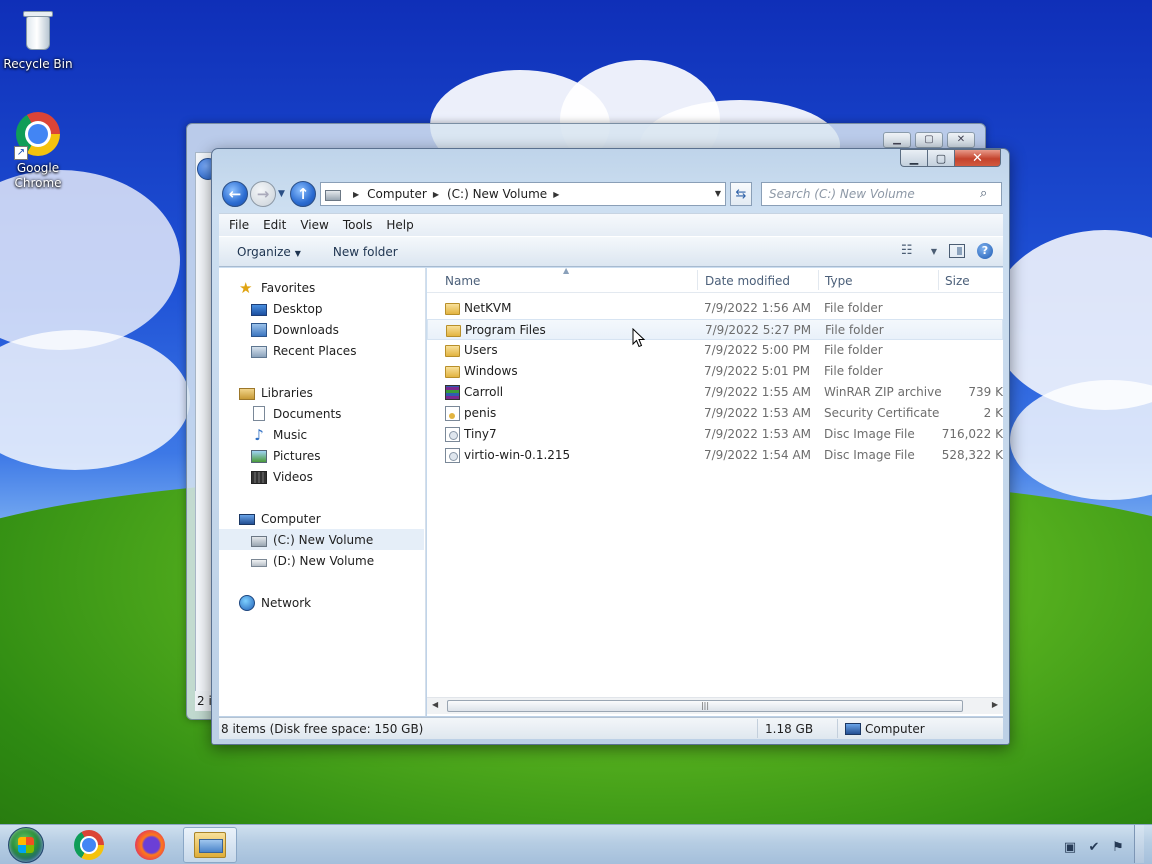 Image resolution: width=1152 pixels, height=864 pixels. What do you see at coordinates (321, 287) in the screenshot?
I see `nav-favorites: ★ Favorites` at bounding box center [321, 287].